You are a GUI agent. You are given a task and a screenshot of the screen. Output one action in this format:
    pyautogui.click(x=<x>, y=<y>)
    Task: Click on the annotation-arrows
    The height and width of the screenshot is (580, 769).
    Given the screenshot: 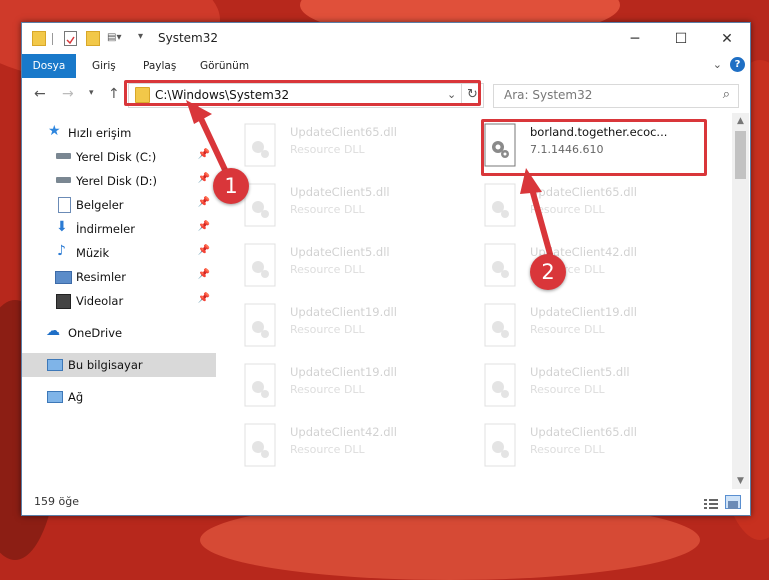 What is the action you would take?
    pyautogui.click(x=369, y=178)
    